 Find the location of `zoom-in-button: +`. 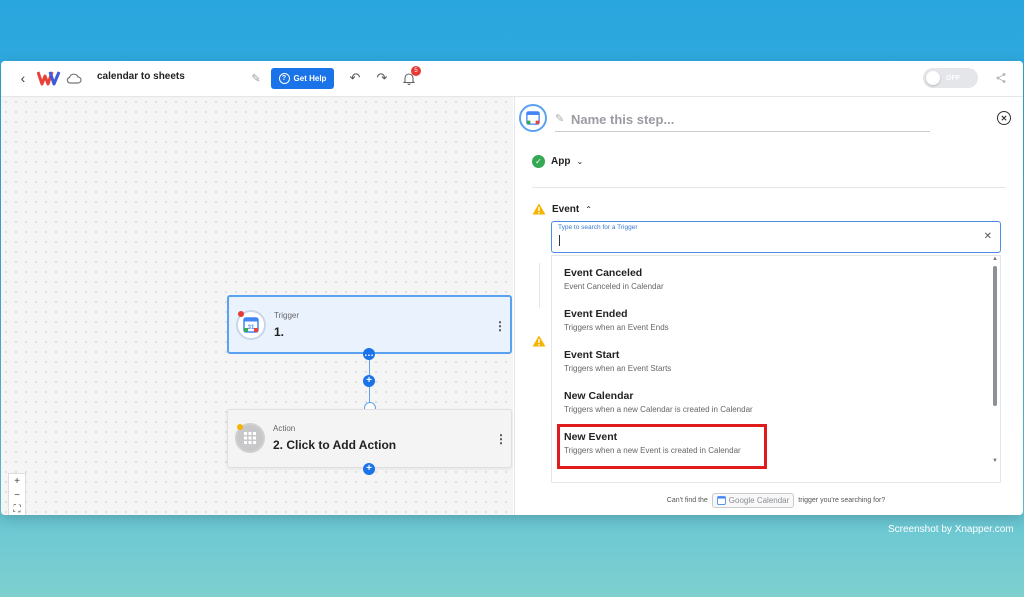

zoom-in-button: + is located at coordinates (17, 481).